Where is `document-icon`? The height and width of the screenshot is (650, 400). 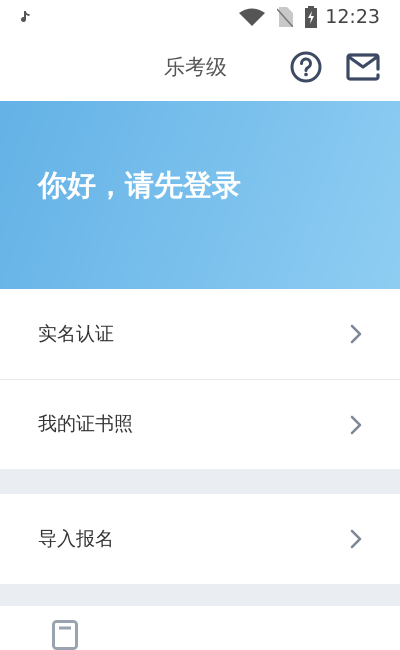
document-icon is located at coordinates (65, 635).